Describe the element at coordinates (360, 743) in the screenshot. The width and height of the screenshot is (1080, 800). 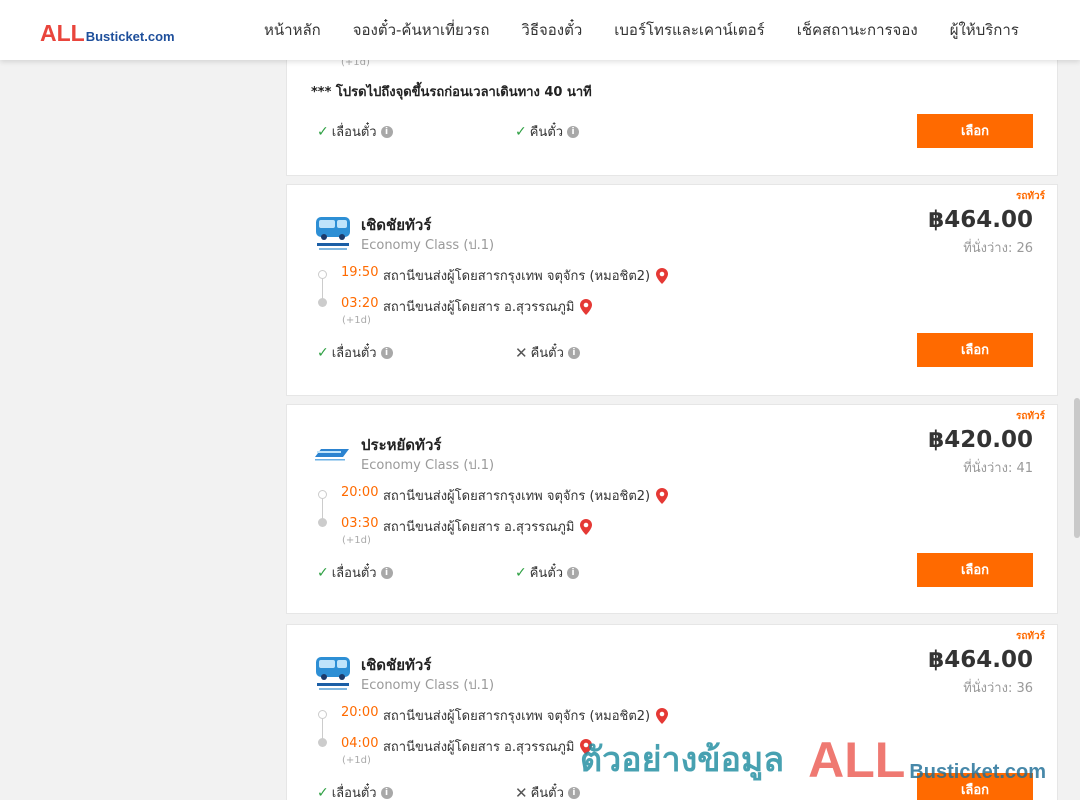
I see `arrival-time: 04:00` at that location.